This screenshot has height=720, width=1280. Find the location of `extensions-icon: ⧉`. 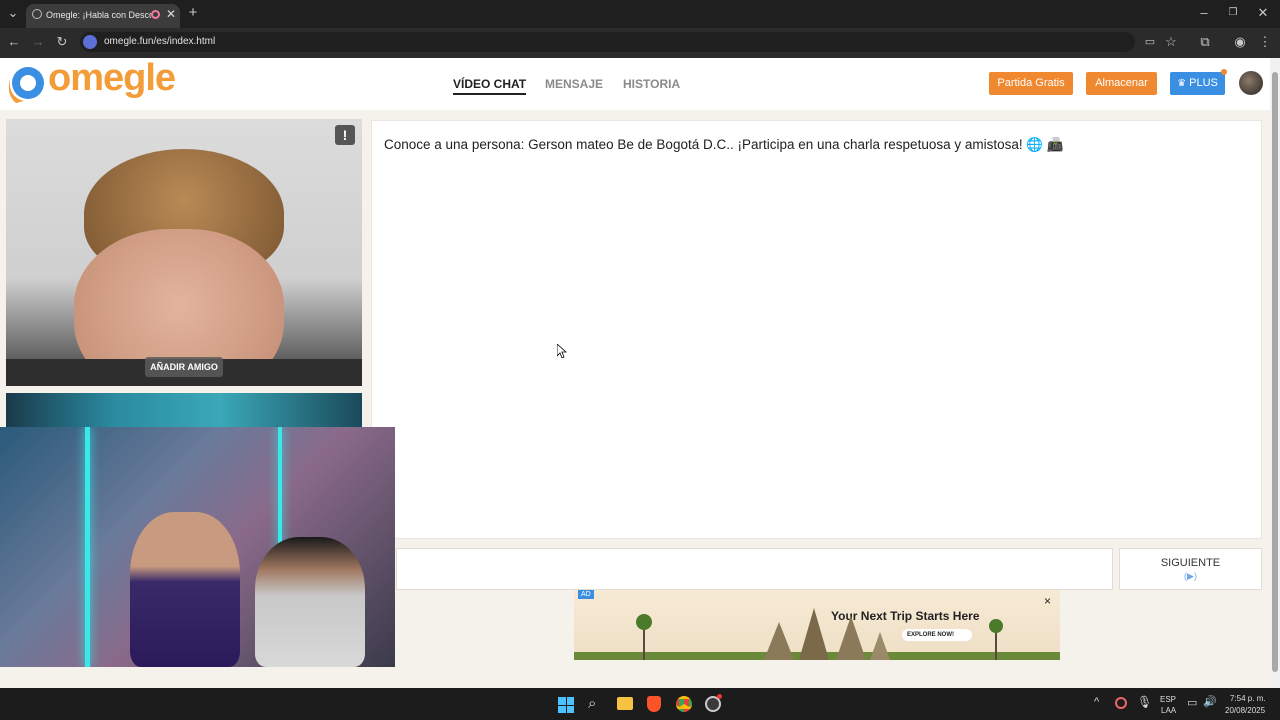

extensions-icon: ⧉ is located at coordinates (1205, 43).